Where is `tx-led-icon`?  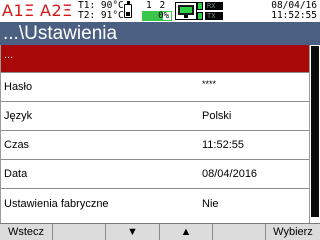 tx-led-icon is located at coordinates (200, 16).